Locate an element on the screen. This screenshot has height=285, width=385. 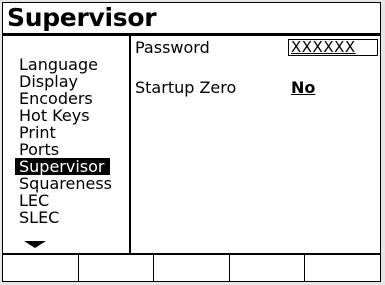
menu-item-display: Display is located at coordinates (48, 81).